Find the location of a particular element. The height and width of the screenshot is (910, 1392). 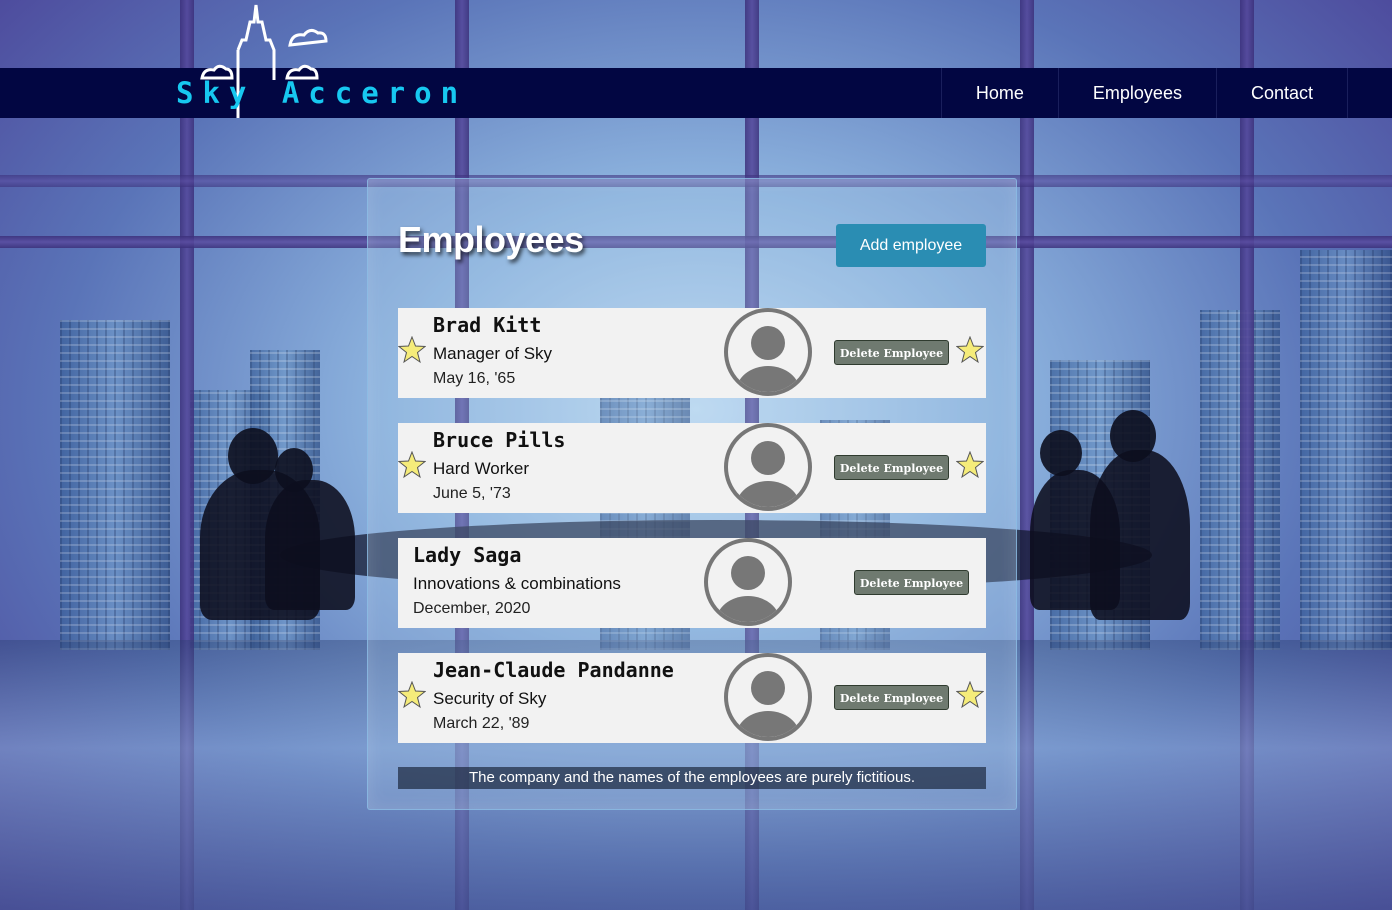

employee-role: Hard Worker is located at coordinates (481, 468).